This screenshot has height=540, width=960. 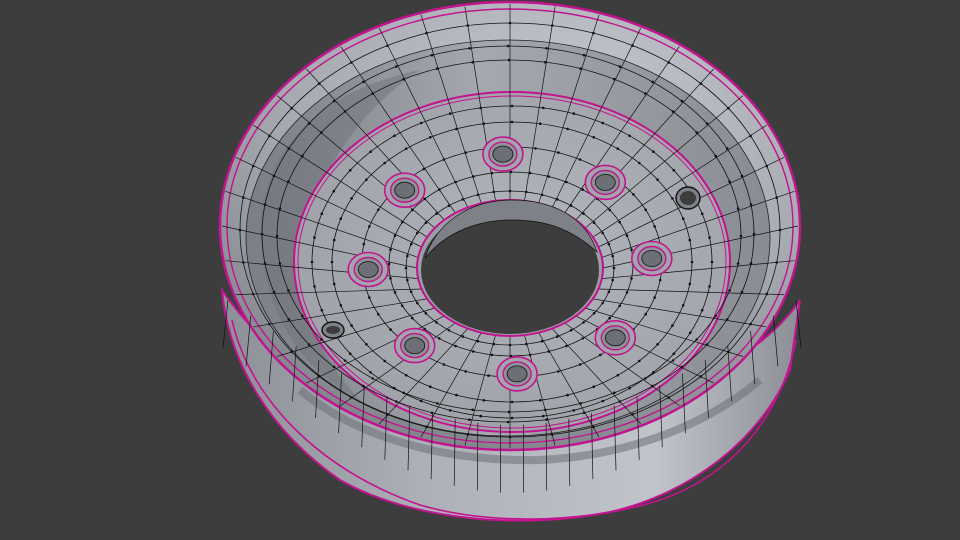 What do you see at coordinates (510, 268) in the screenshot?
I see `center-bore` at bounding box center [510, 268].